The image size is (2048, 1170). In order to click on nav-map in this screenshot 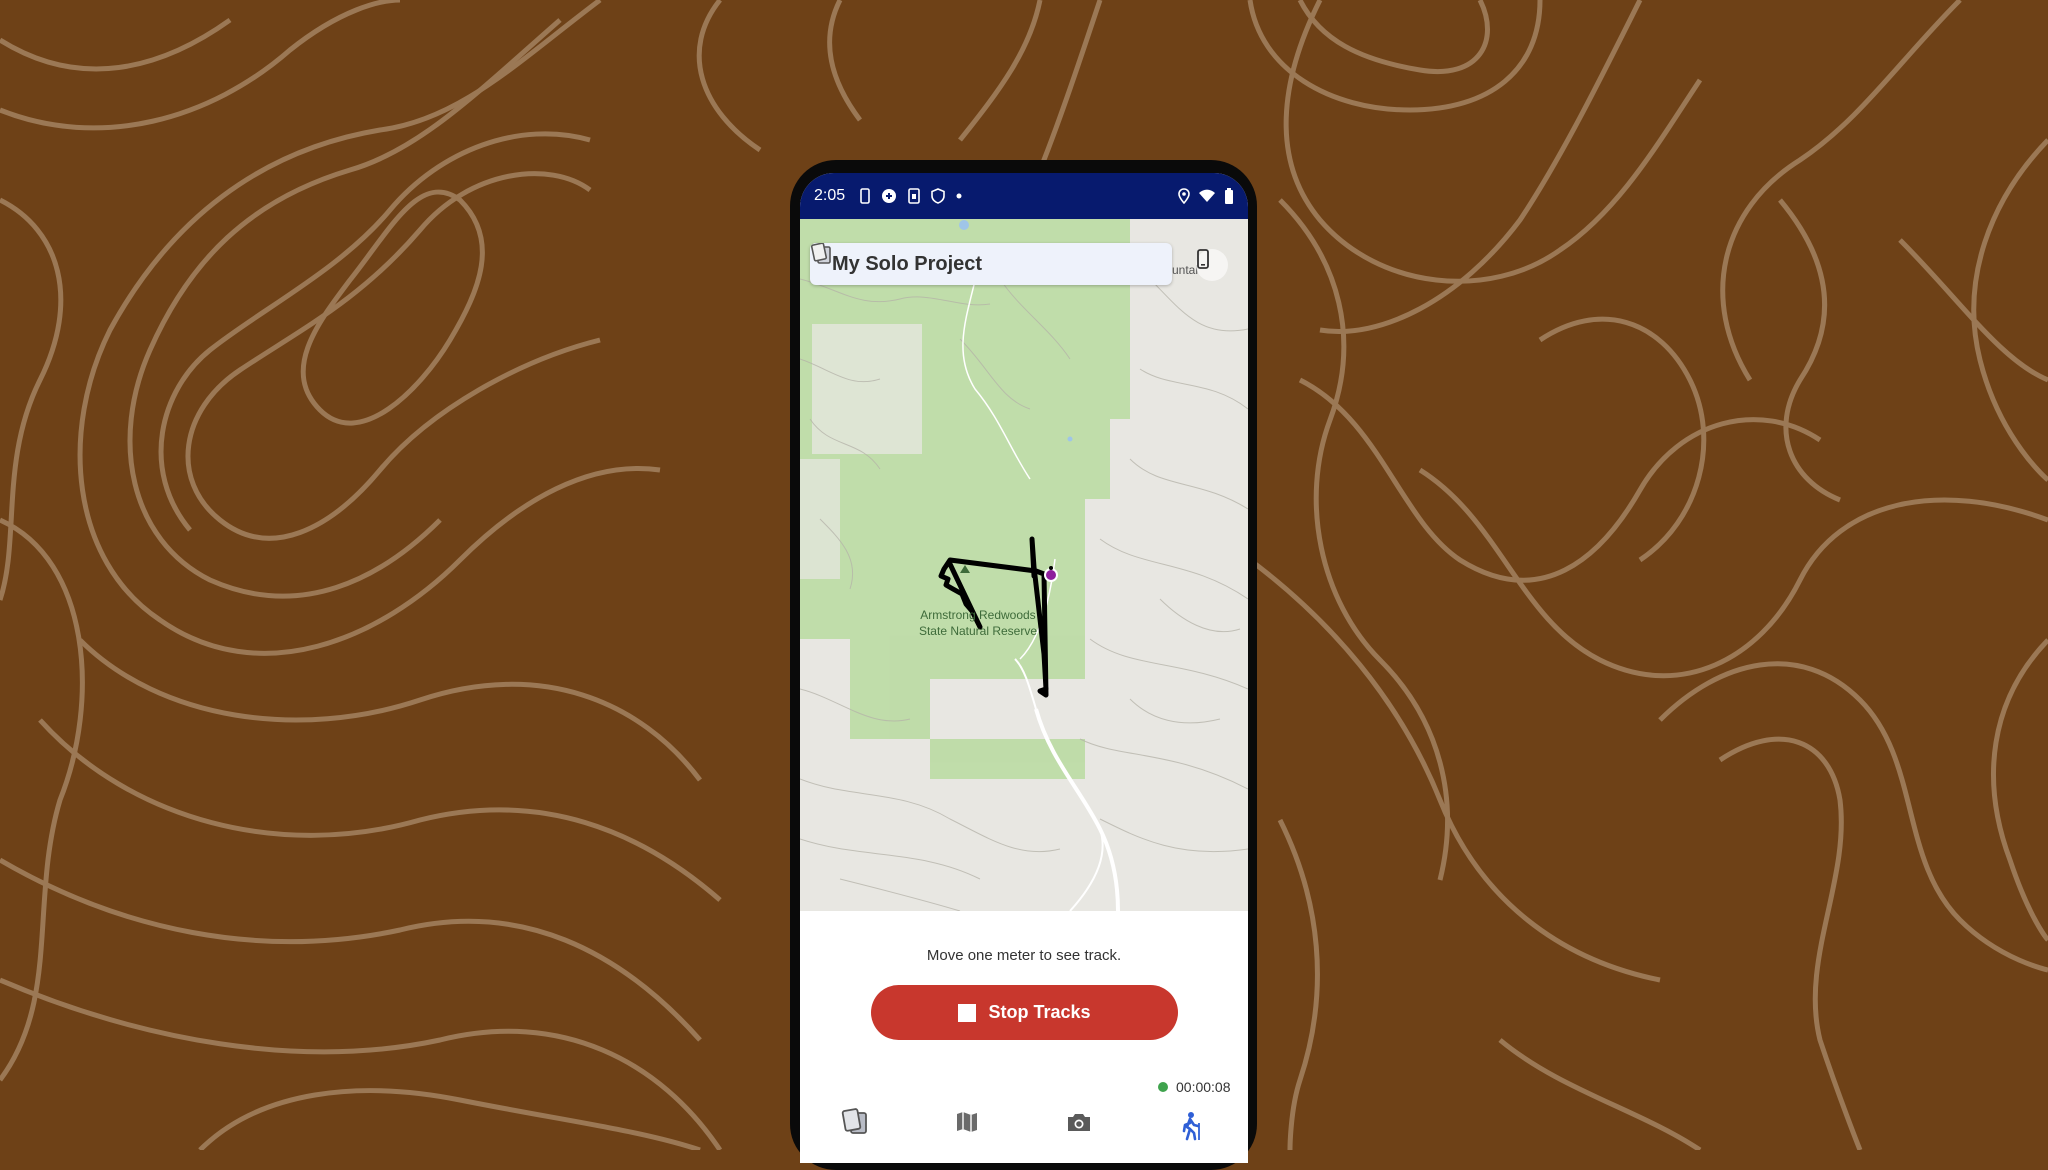, I will do `click(967, 1122)`.